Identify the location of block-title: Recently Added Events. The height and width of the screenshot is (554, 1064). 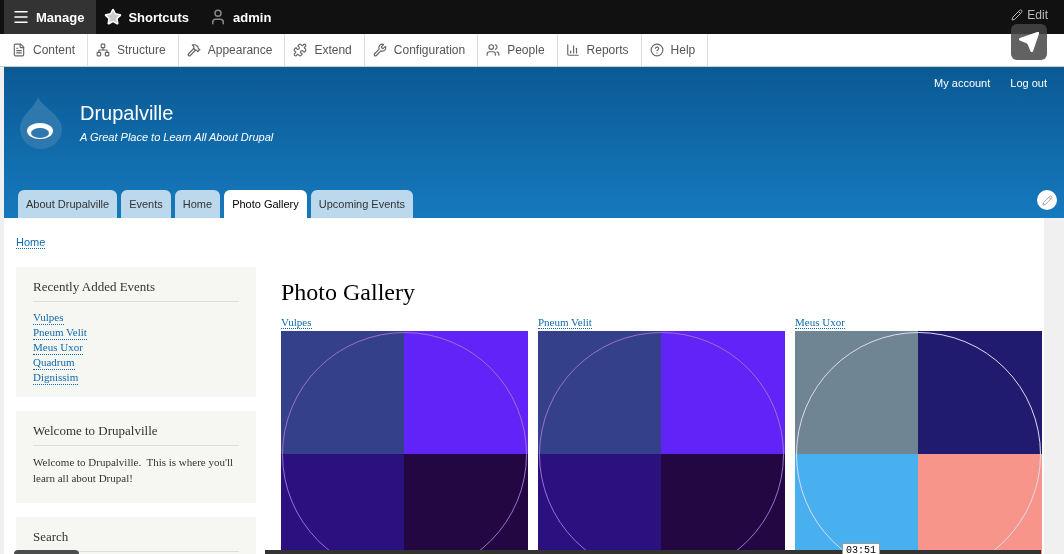
(136, 290).